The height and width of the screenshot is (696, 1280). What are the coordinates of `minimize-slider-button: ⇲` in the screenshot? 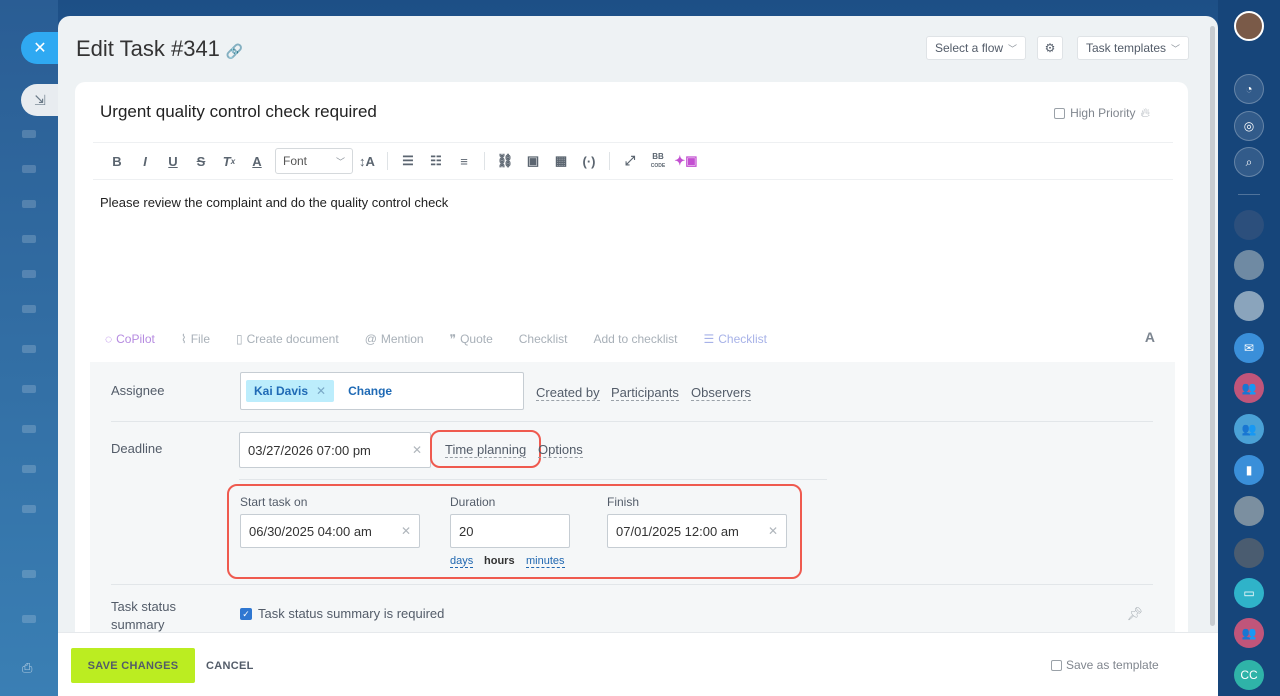 It's located at (40, 100).